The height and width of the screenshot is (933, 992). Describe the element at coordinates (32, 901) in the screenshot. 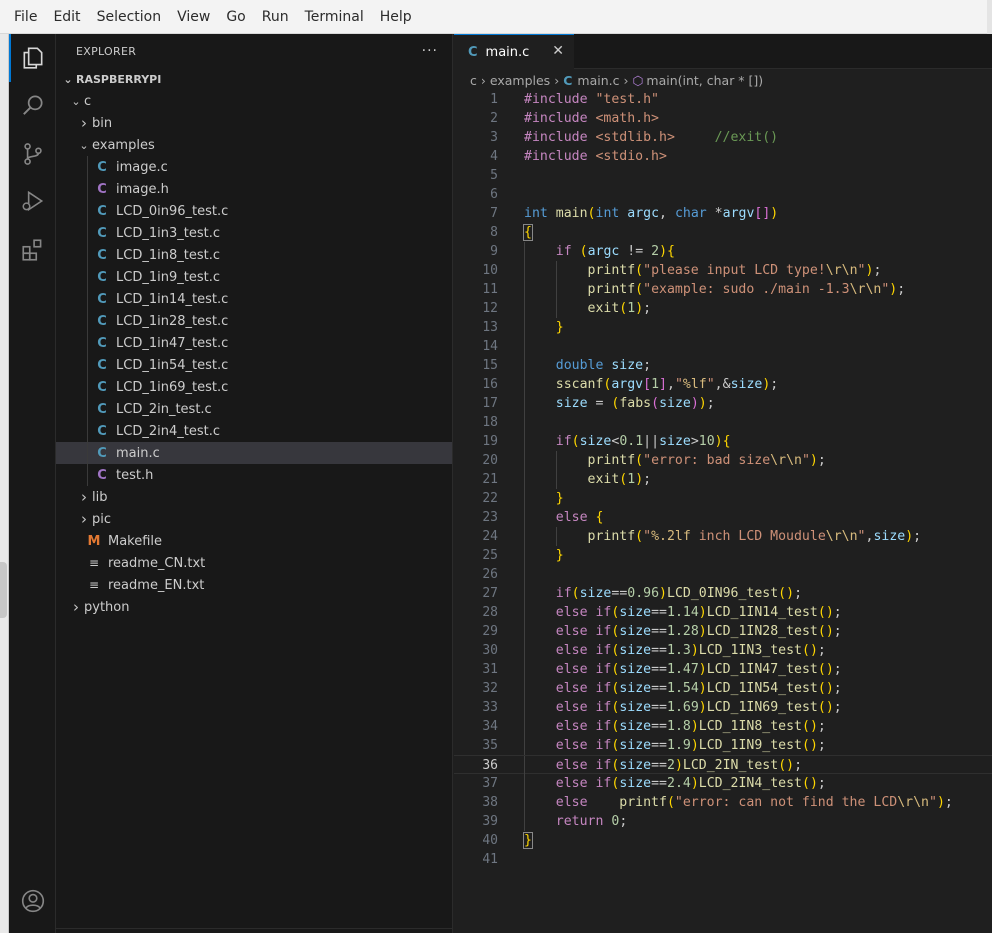

I see `activity-account` at that location.